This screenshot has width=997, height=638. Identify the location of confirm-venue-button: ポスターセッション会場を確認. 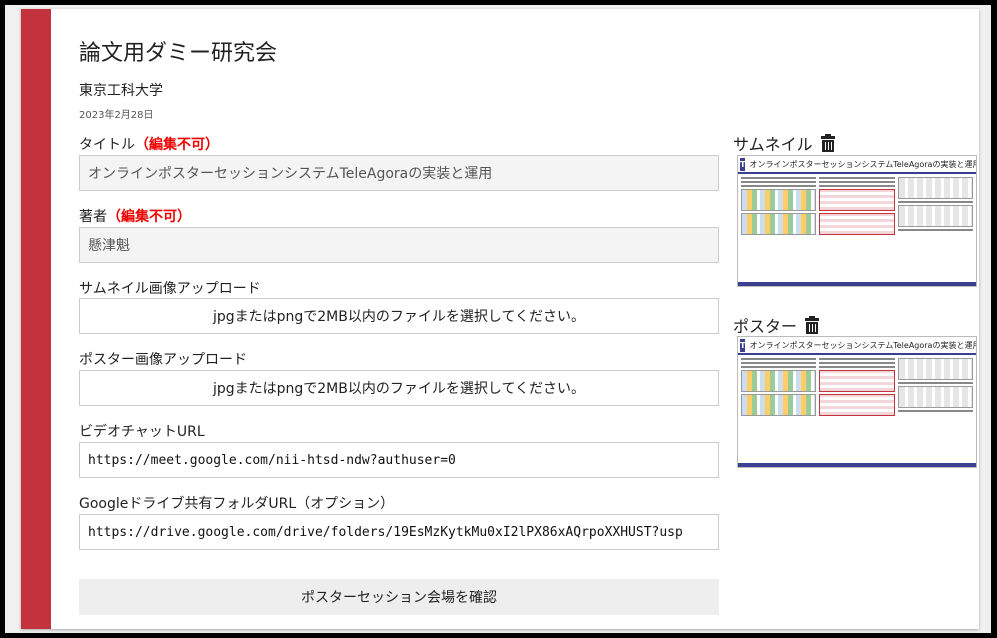
(399, 597).